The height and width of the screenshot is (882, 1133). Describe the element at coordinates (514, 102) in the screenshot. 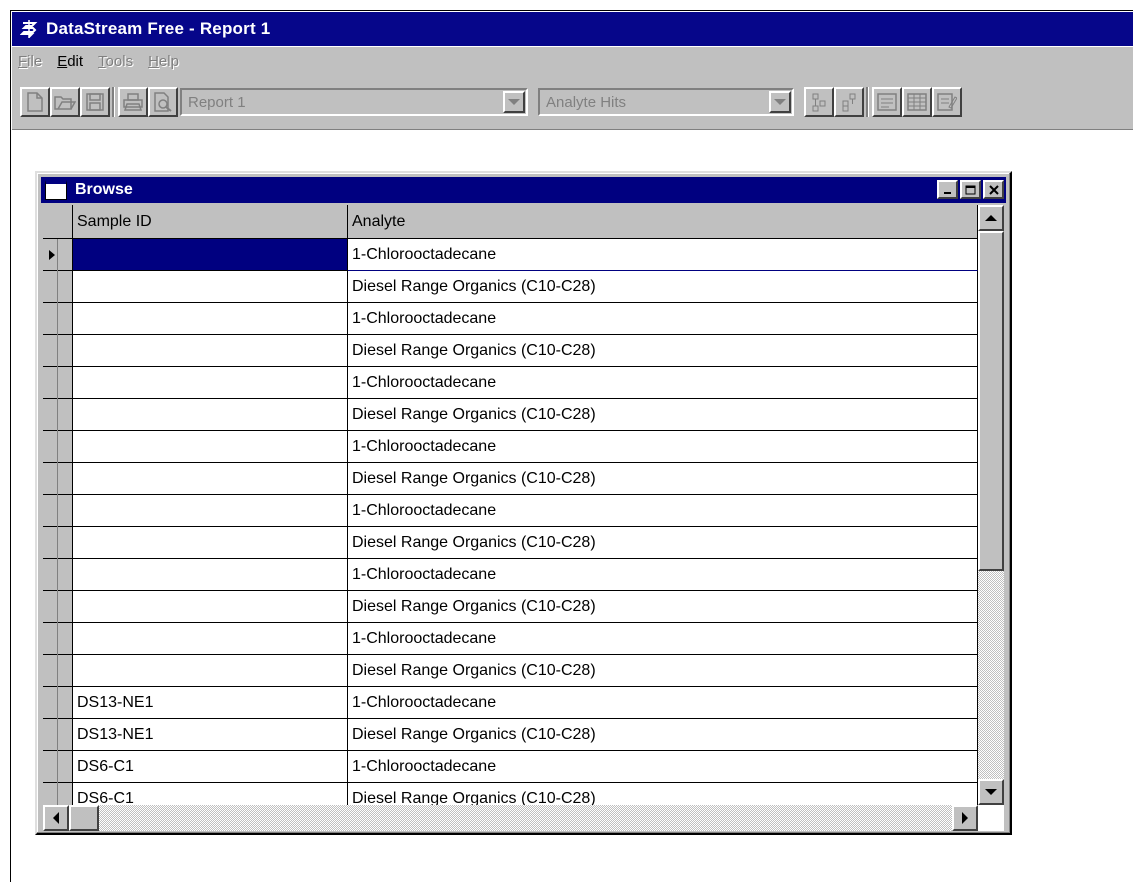

I see `report-select-dropdown-button` at that location.